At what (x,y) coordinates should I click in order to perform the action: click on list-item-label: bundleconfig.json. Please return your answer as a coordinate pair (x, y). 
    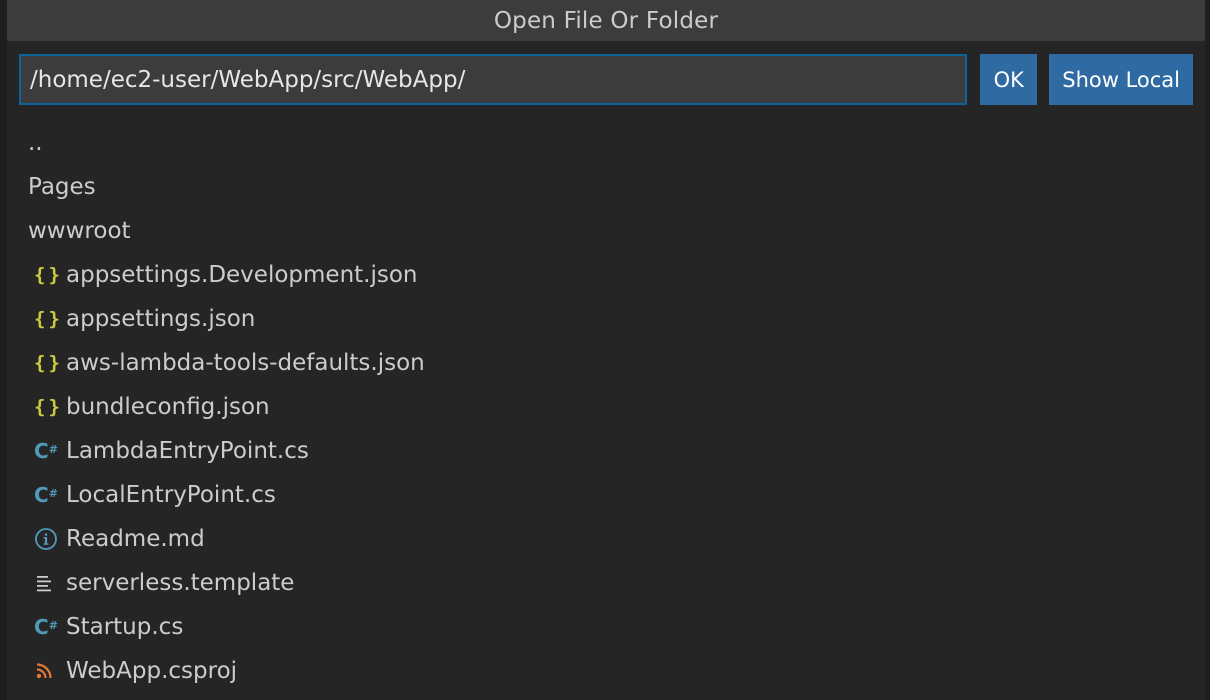
    Looking at the image, I should click on (168, 407).